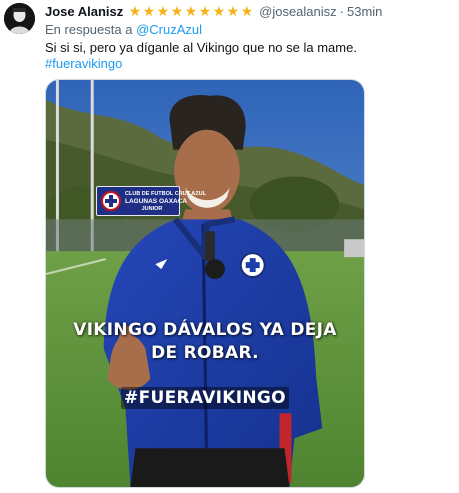 The height and width of the screenshot is (493, 459). Describe the element at coordinates (19, 18) in the screenshot. I see `avatar` at that location.